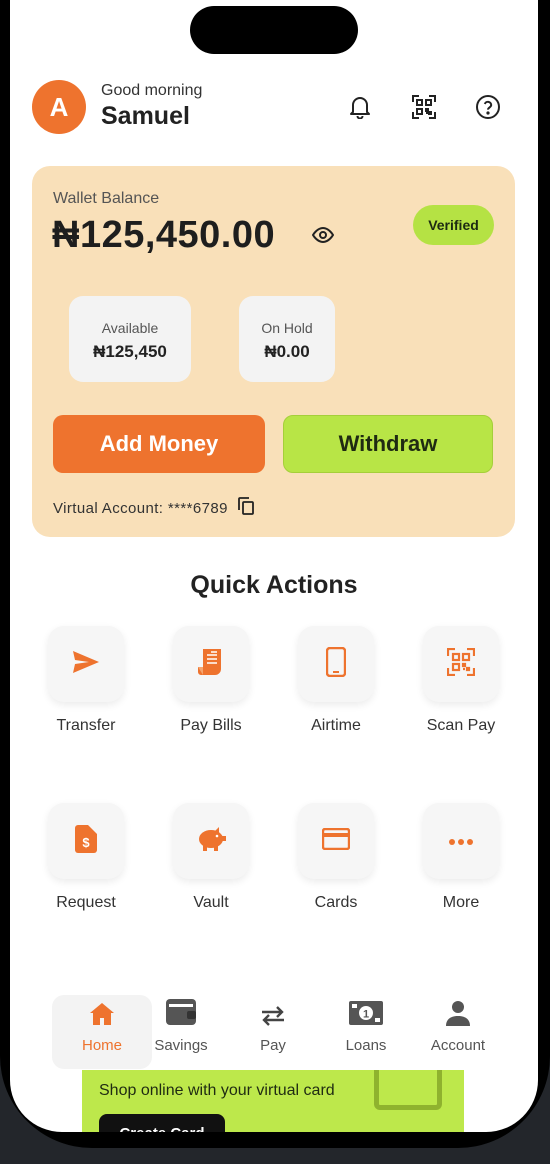 The height and width of the screenshot is (1164, 550). Describe the element at coordinates (164, 235) in the screenshot. I see `wallet-balance-amount: ₦125,450.00` at that location.